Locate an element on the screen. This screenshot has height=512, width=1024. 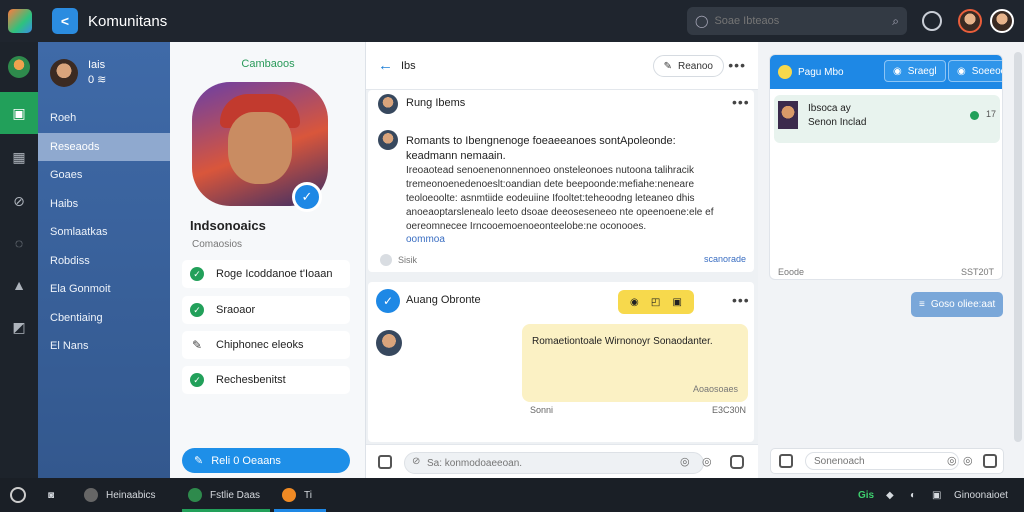
message-author: Auang Obronte is located at coordinates (443, 300).